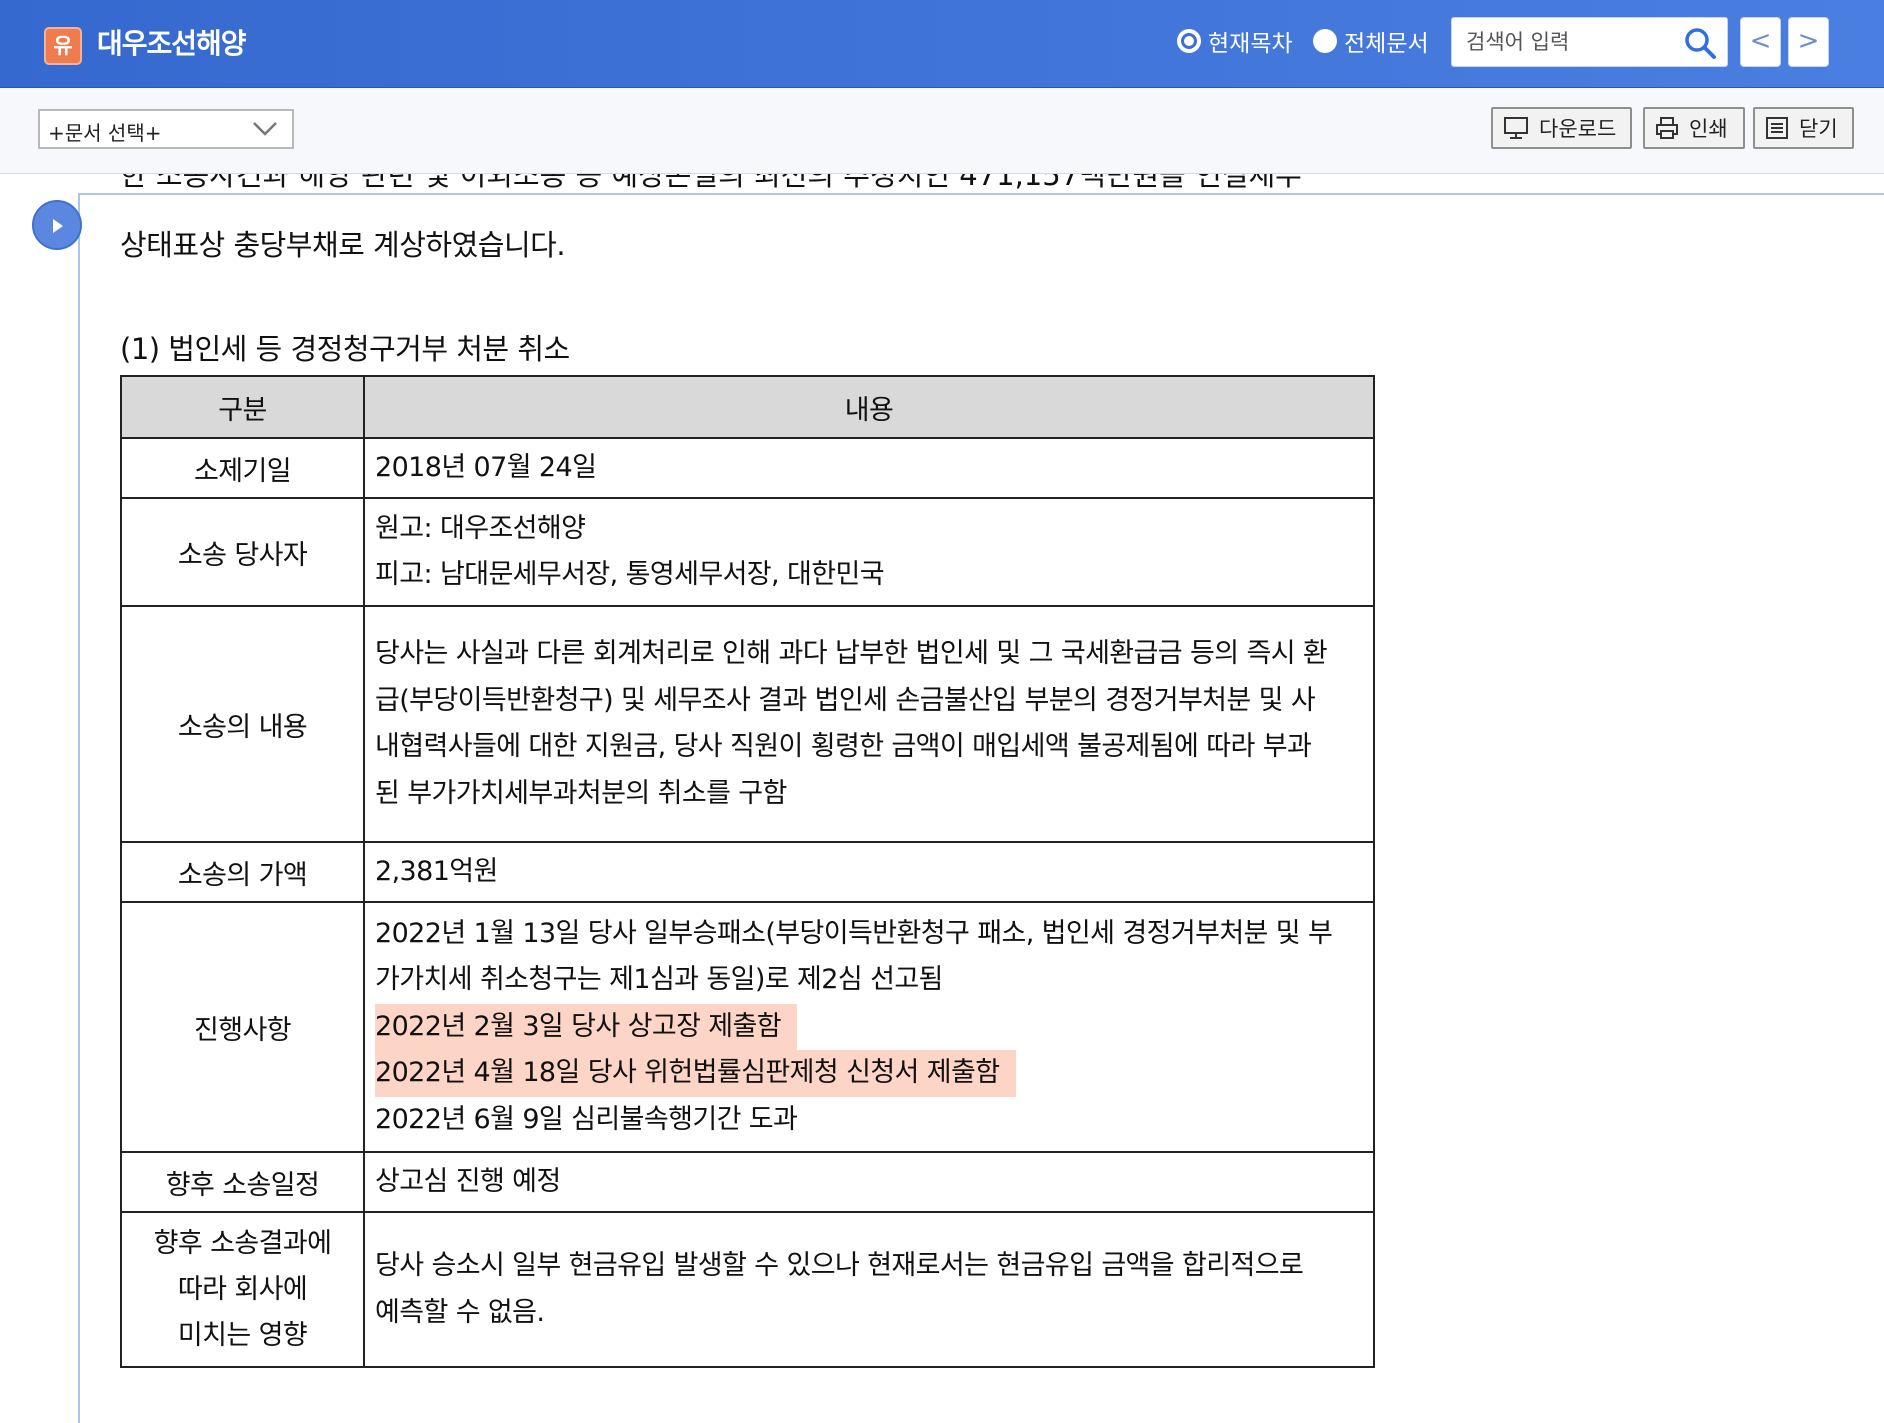 This screenshot has width=1884, height=1423. Describe the element at coordinates (1818, 129) in the screenshot. I see `close-label: 닫기` at that location.